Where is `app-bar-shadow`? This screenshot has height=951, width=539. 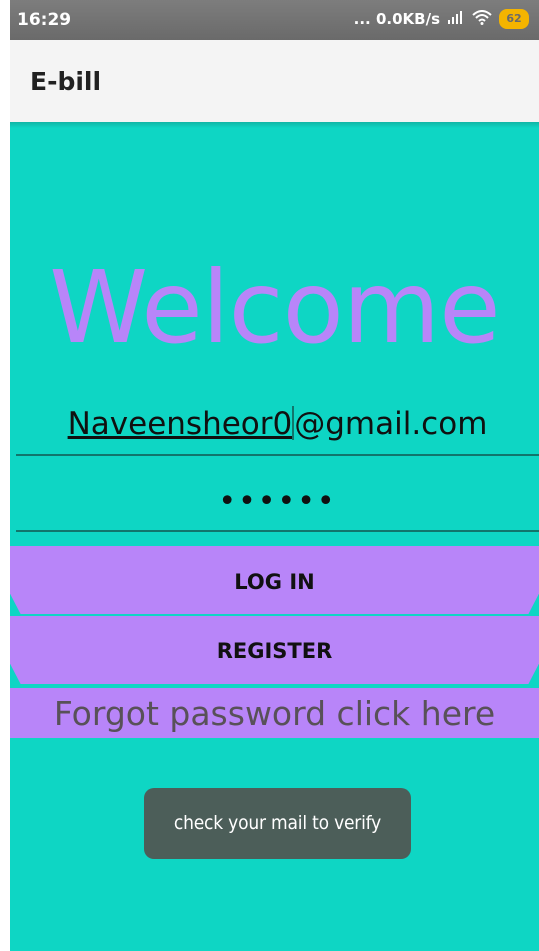
app-bar-shadow is located at coordinates (274, 125).